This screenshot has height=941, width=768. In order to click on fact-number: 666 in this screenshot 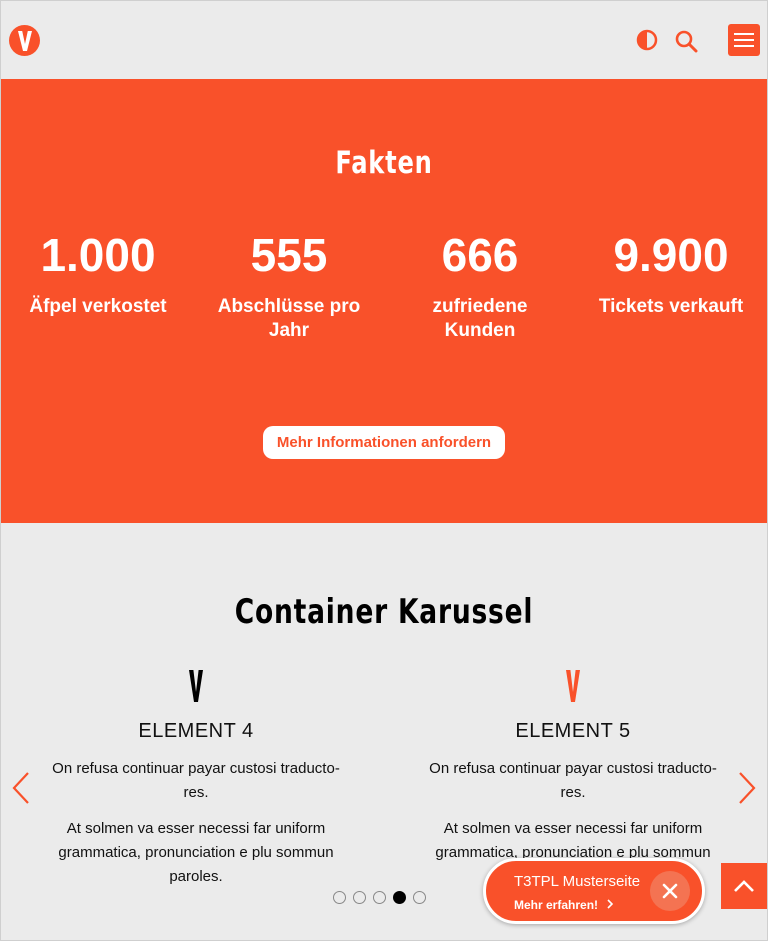, I will do `click(480, 255)`.